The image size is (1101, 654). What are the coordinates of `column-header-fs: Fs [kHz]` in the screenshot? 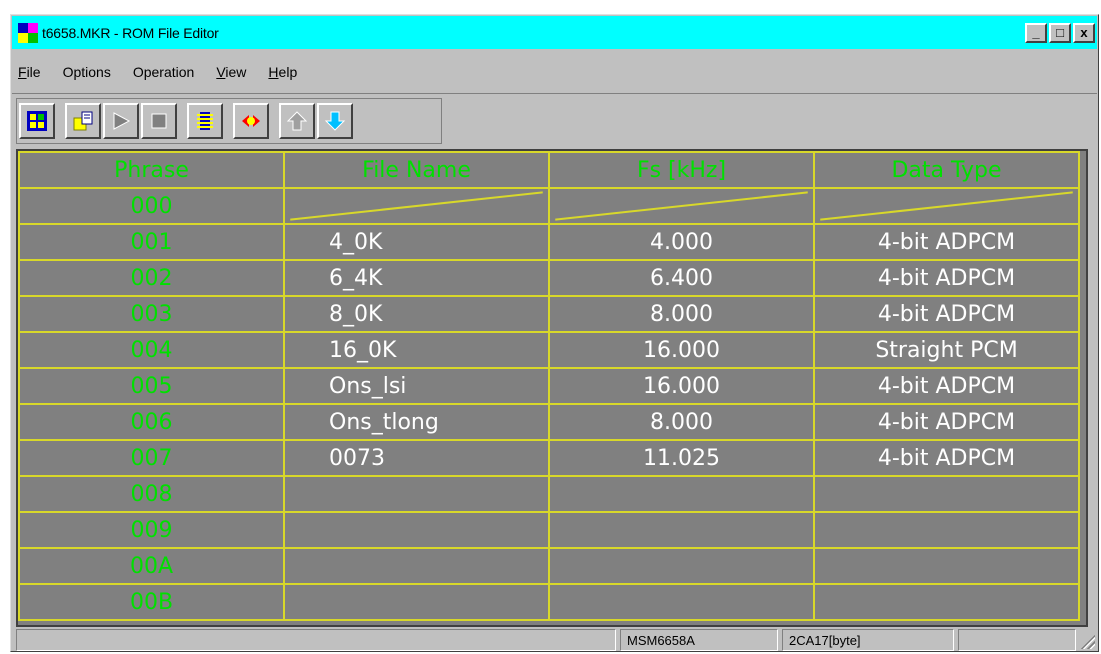 It's located at (681, 170).